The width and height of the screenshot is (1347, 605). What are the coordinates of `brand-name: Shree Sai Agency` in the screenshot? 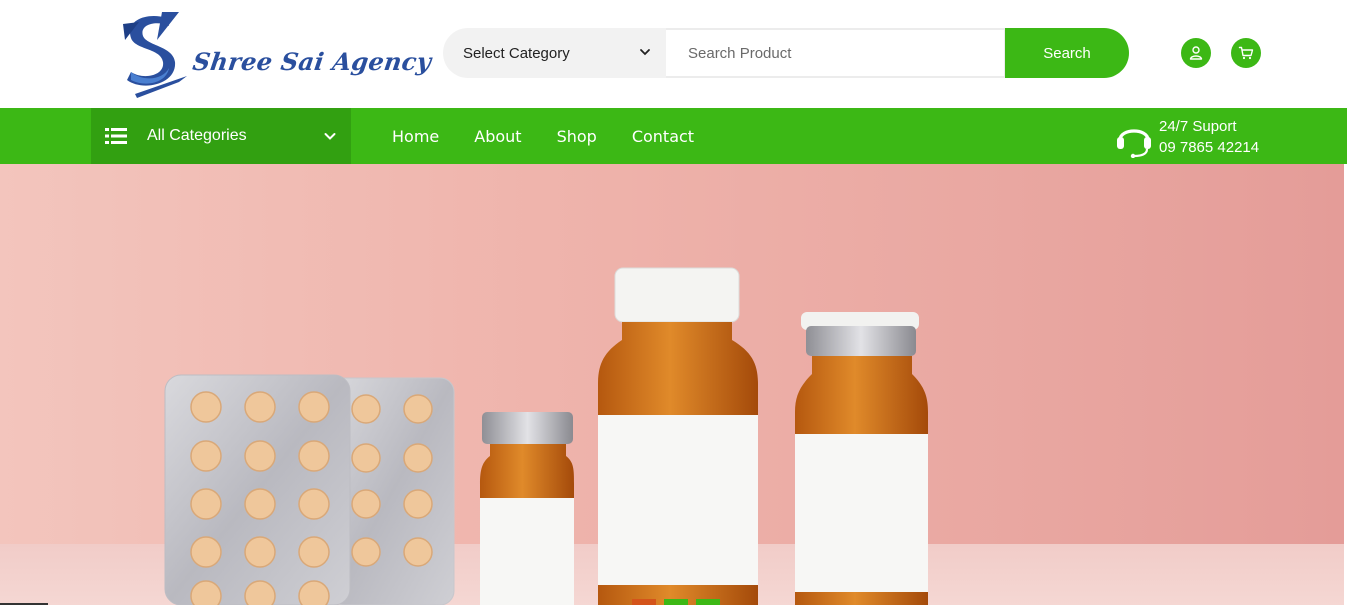 It's located at (312, 61).